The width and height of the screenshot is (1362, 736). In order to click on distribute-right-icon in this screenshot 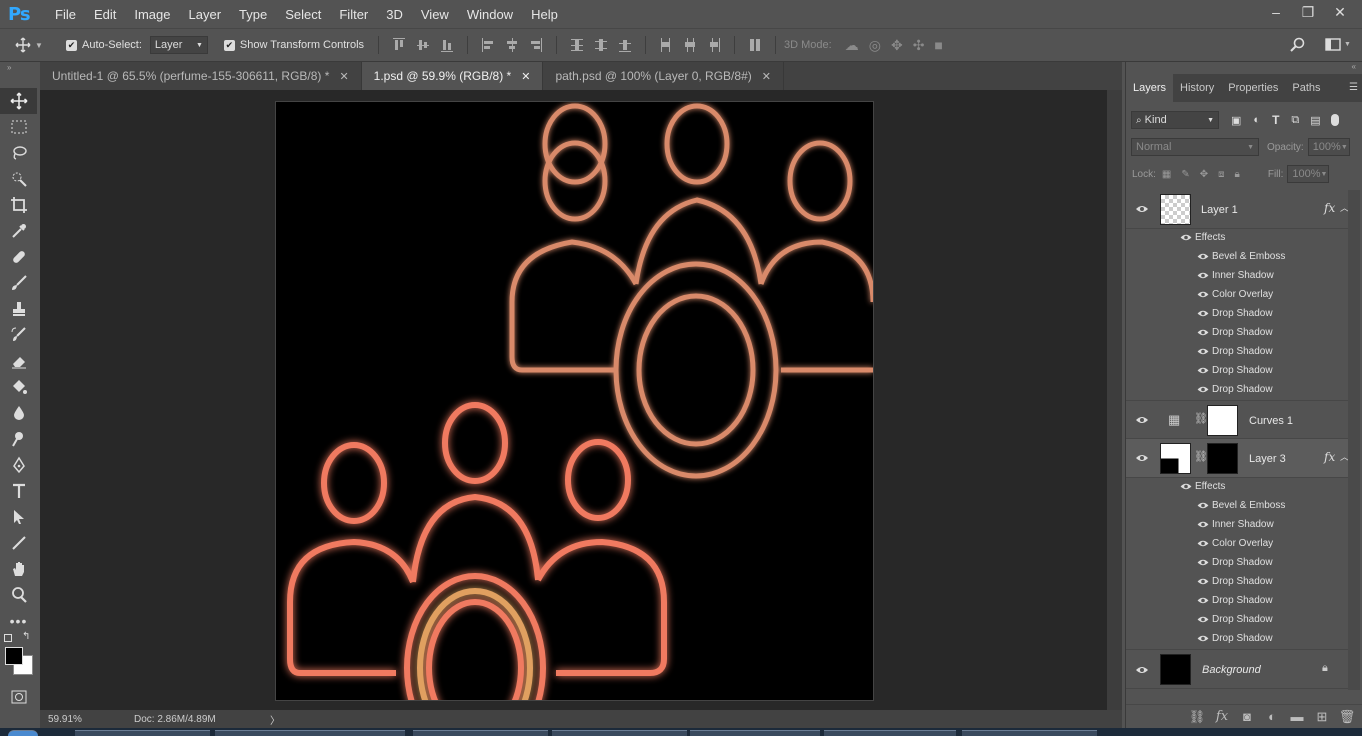, I will do `click(714, 45)`.